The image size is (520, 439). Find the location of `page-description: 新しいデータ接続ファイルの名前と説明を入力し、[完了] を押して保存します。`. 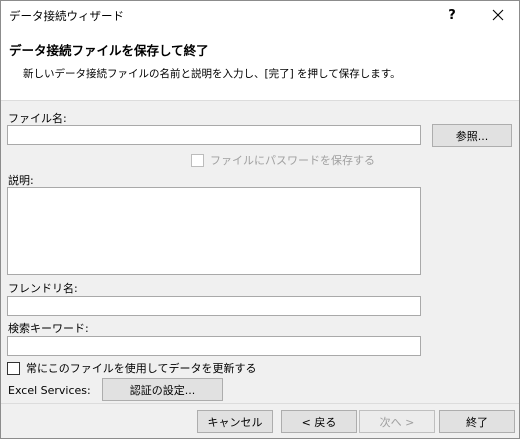

page-description: 新しいデータ接続ファイルの名前と説明を入力し、[完了] を押して保存します。 is located at coordinates (212, 74).